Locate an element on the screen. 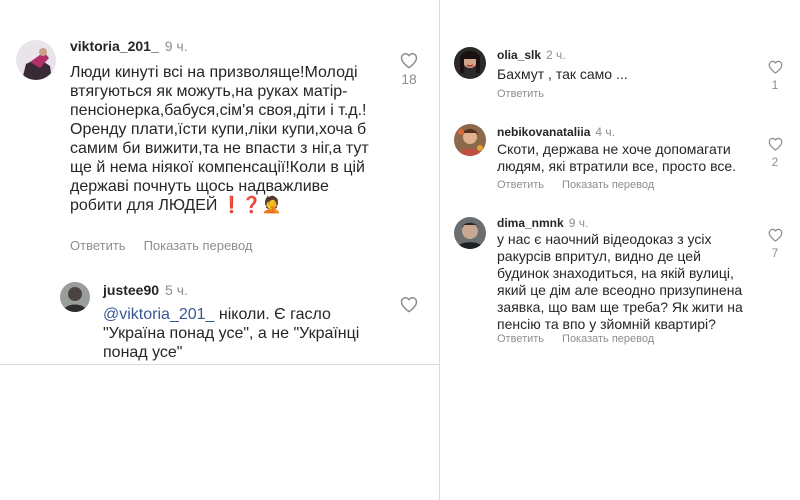  like-button: 2 is located at coordinates (775, 153).